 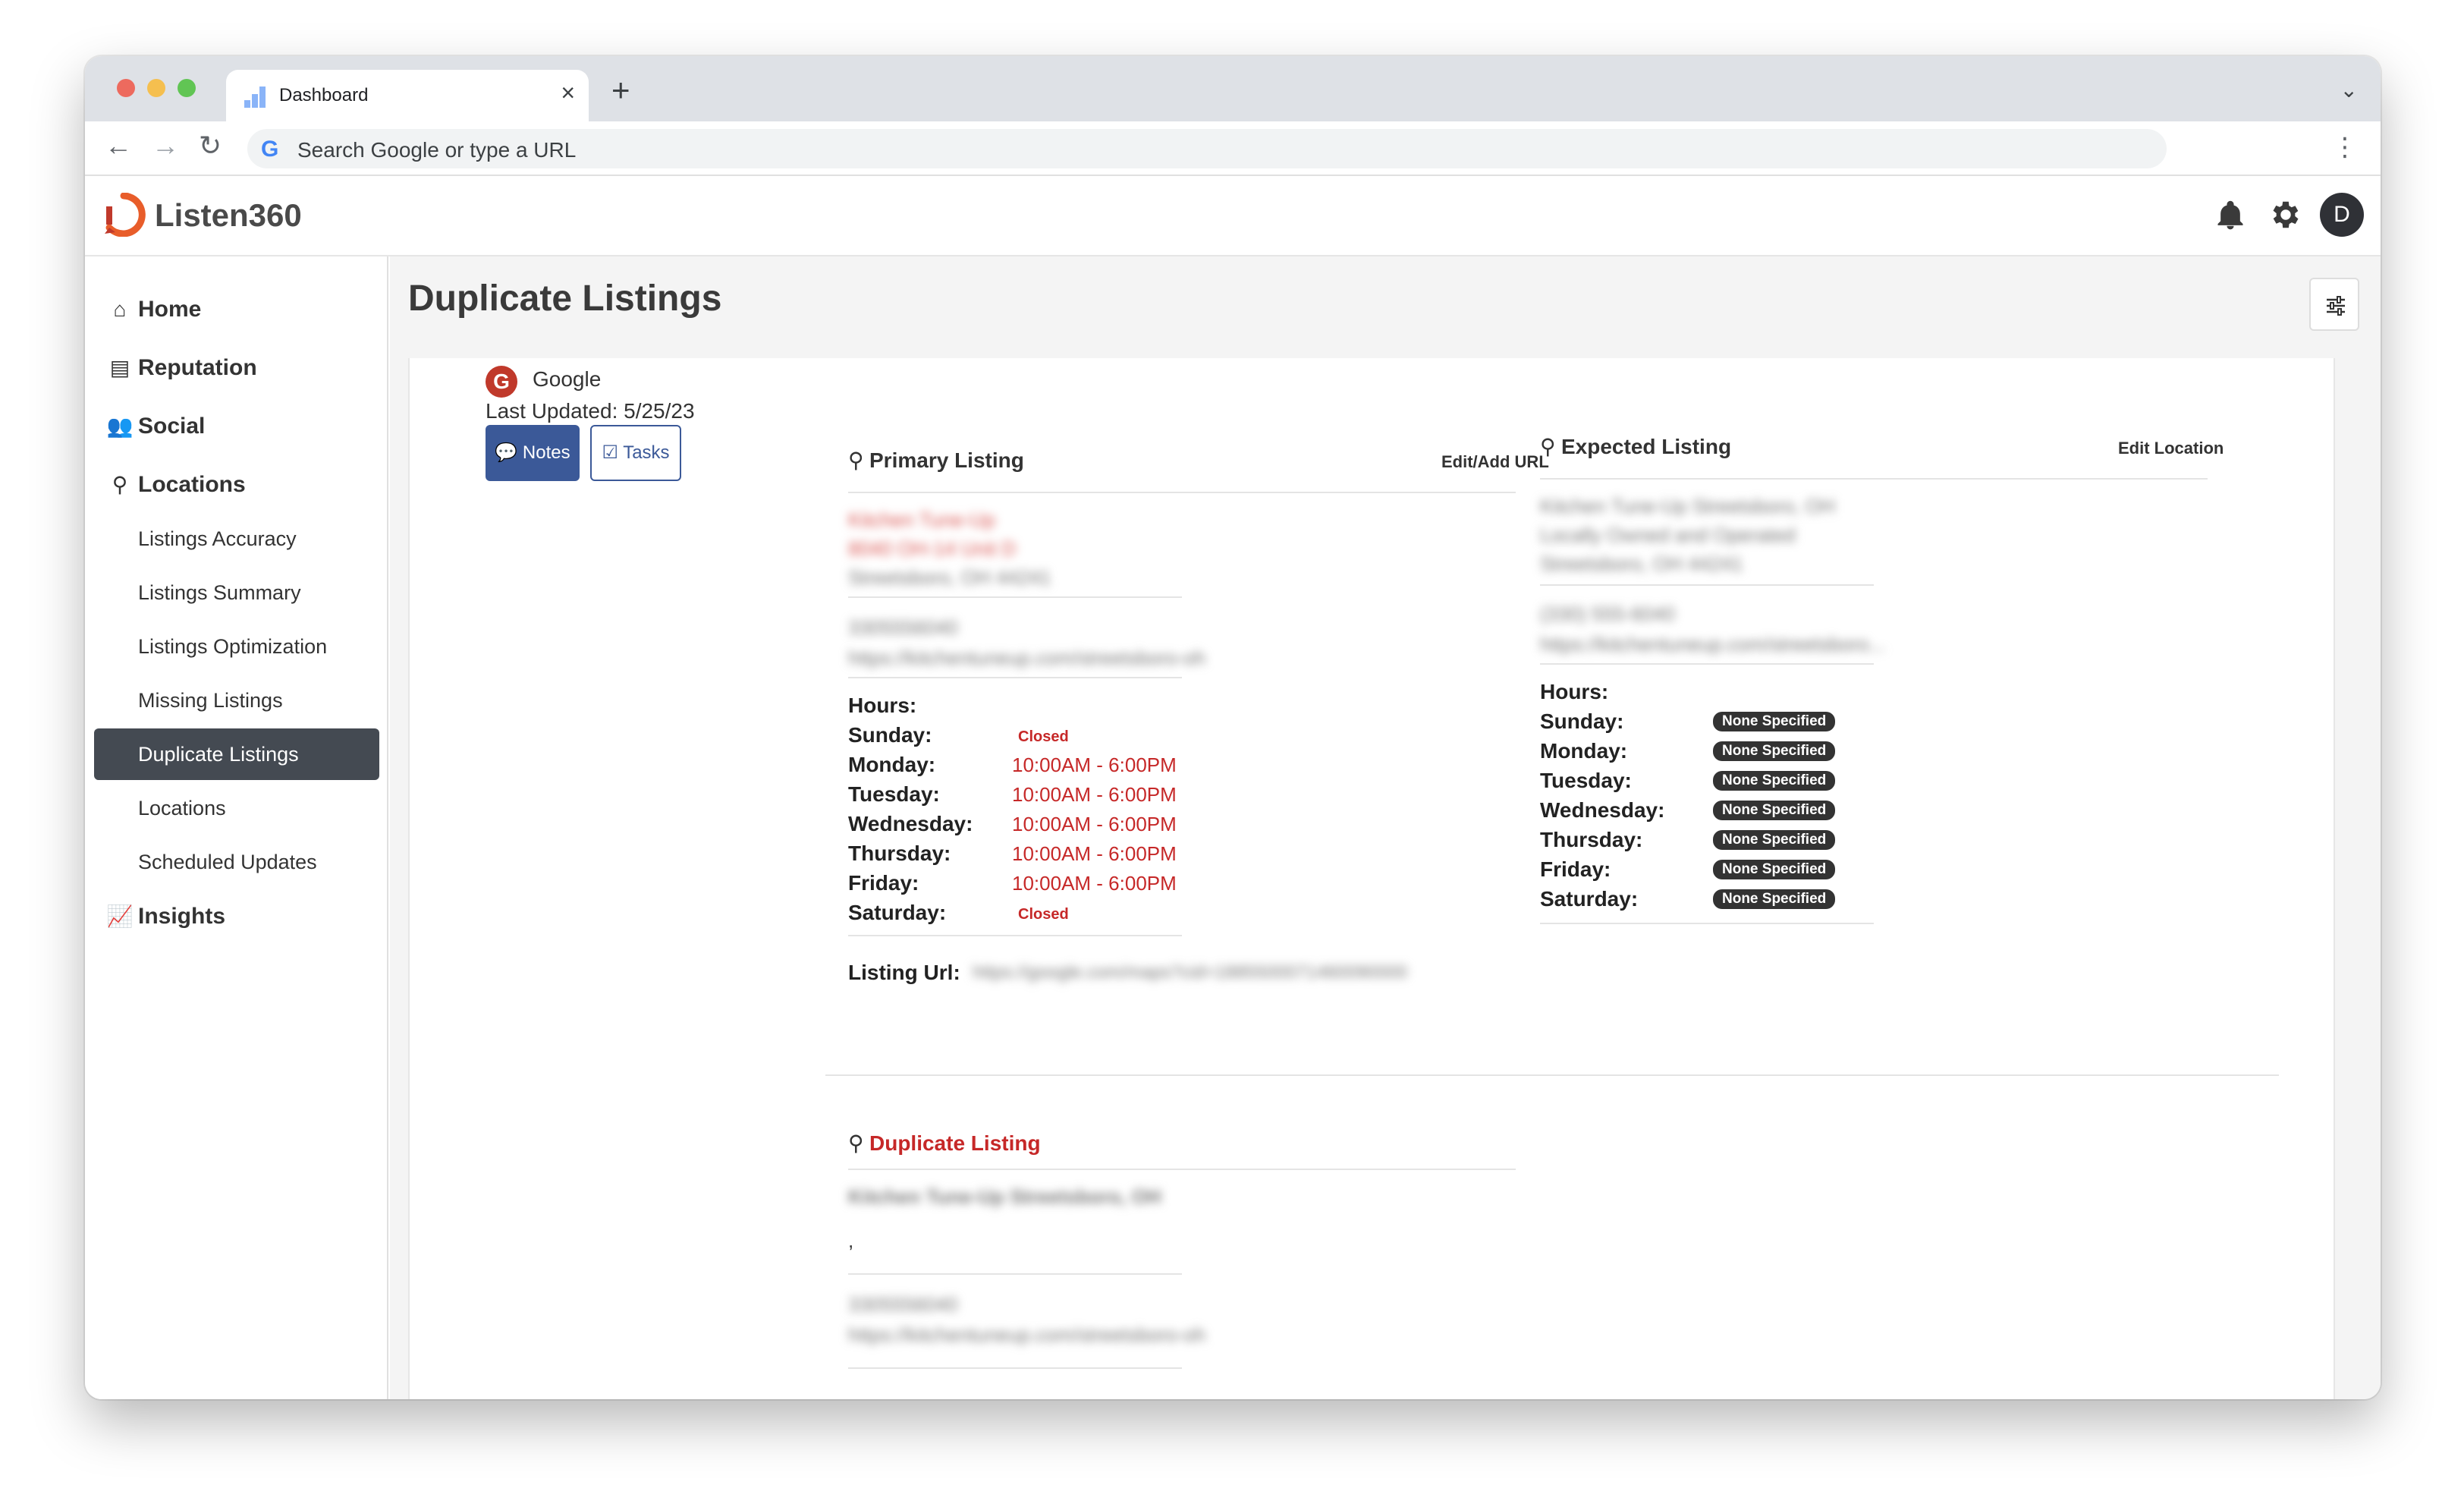 What do you see at coordinates (232, 646) in the screenshot?
I see `sidebar-item-listings-optimization: Listings Optimization` at bounding box center [232, 646].